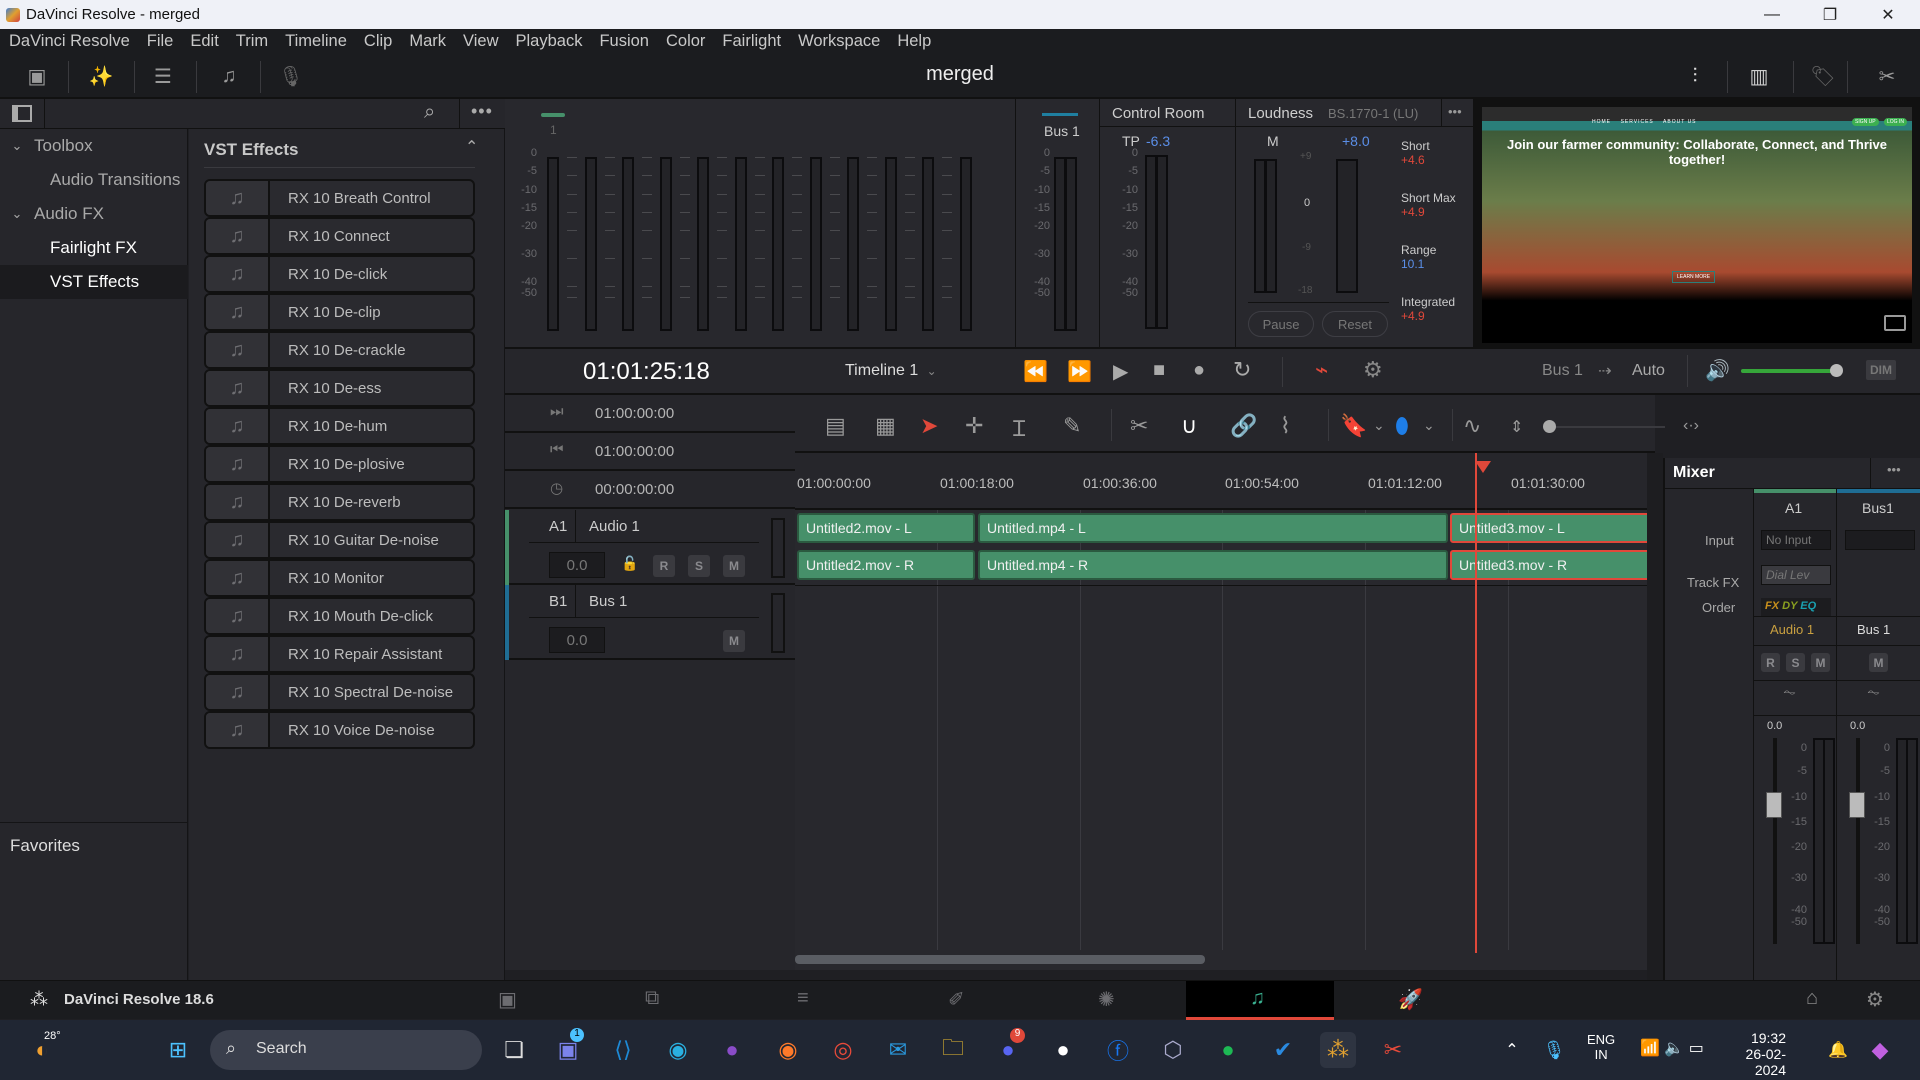  Describe the element at coordinates (1880, 540) in the screenshot. I see `input-selector-bus1` at that location.